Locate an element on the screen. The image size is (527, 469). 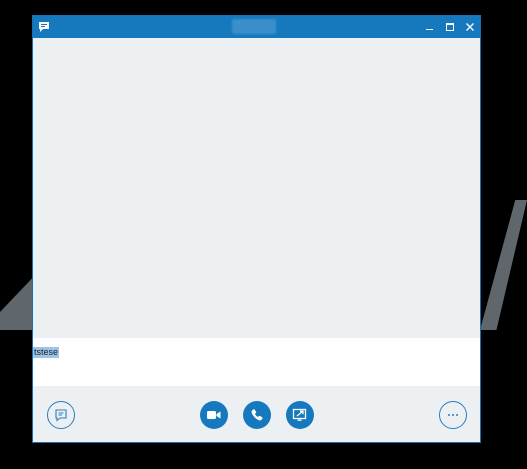
im-icon is located at coordinates (61, 415).